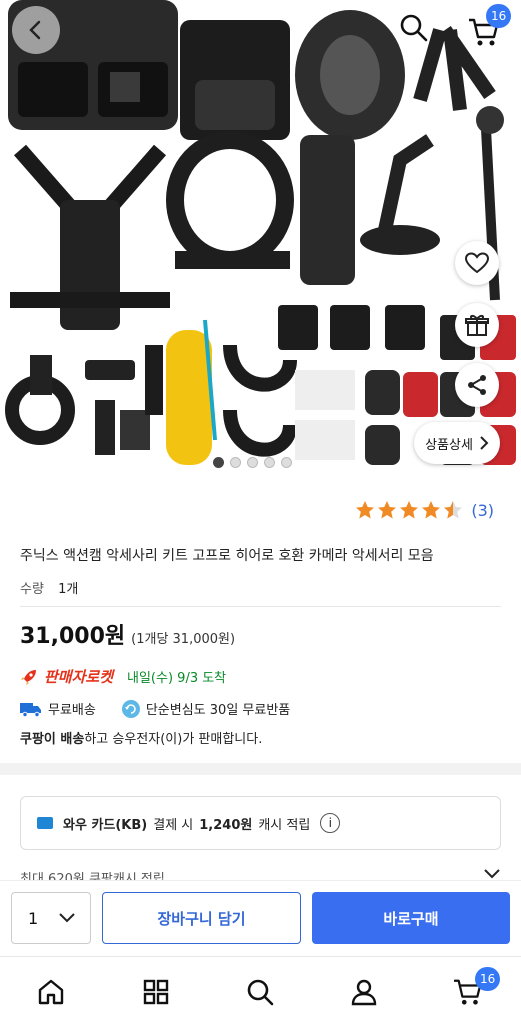 The width and height of the screenshot is (521, 1024). Describe the element at coordinates (45, 823) in the screenshot. I see `card-icon` at that location.